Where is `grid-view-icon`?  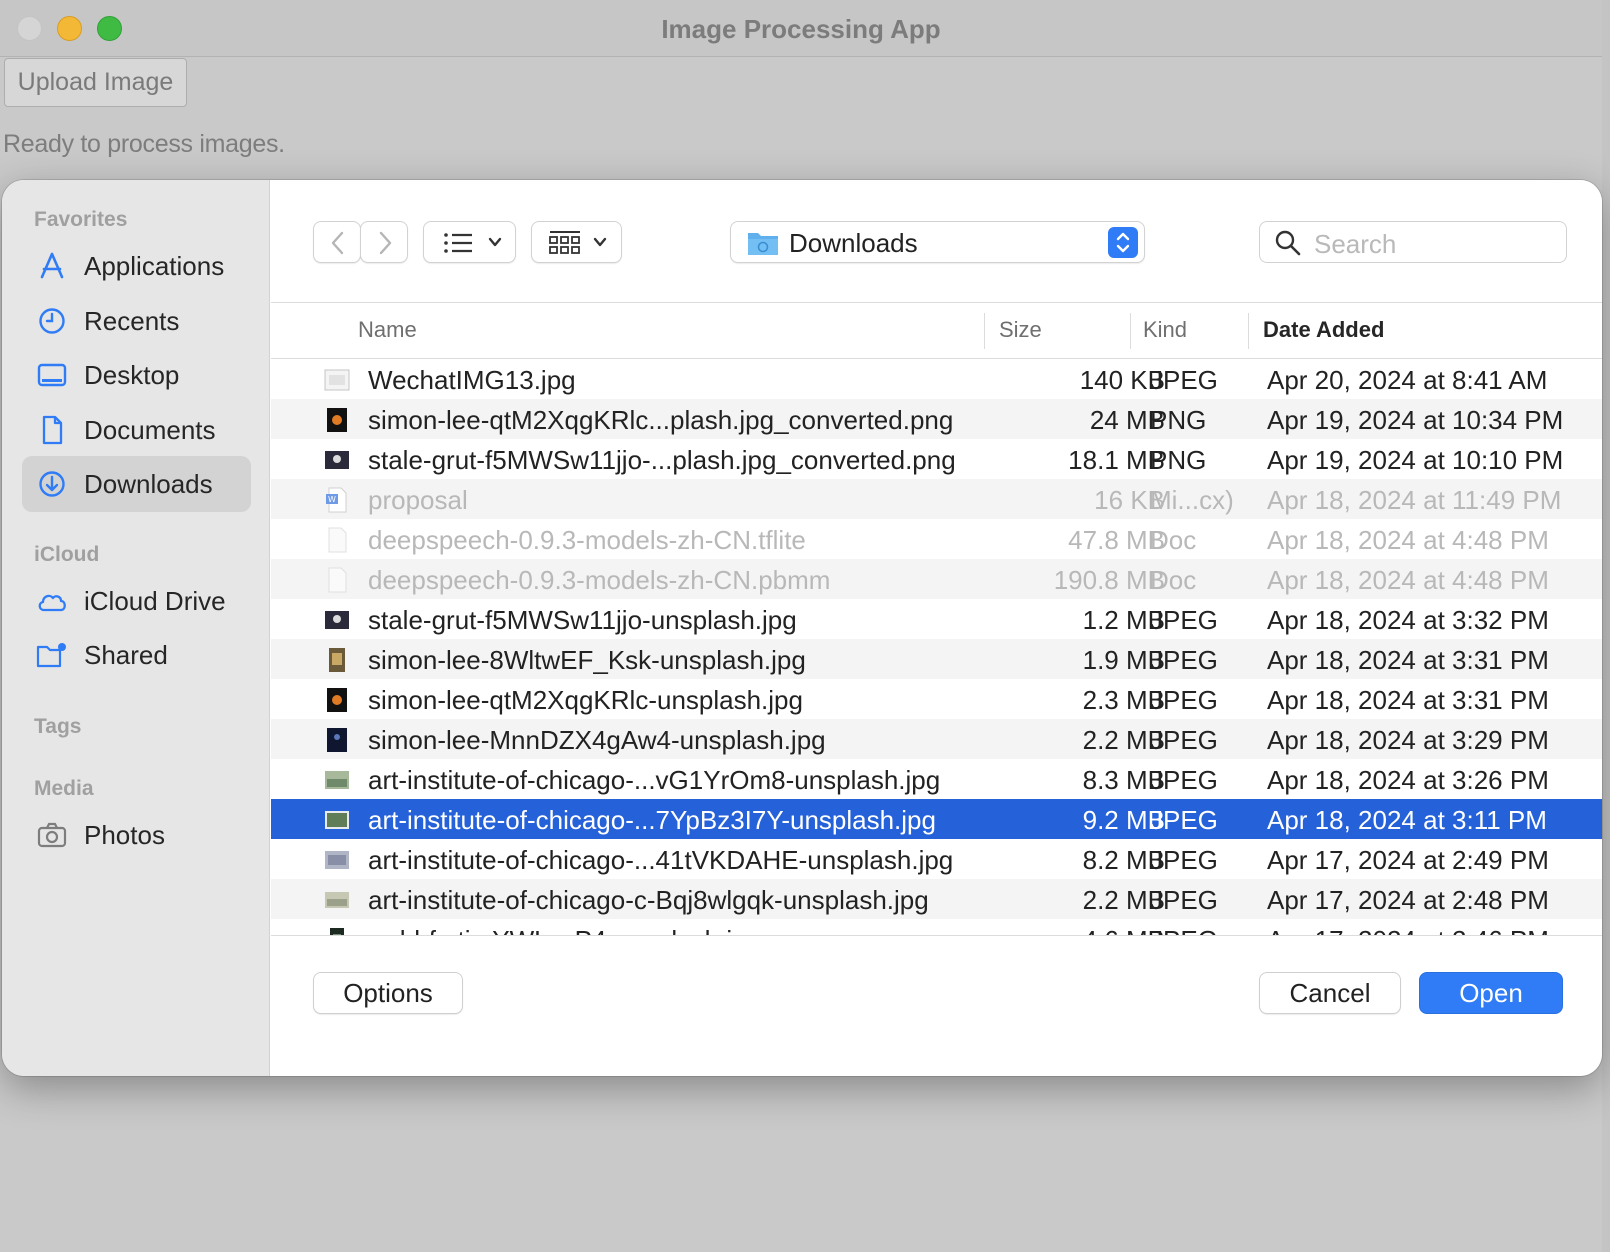 grid-view-icon is located at coordinates (578, 242).